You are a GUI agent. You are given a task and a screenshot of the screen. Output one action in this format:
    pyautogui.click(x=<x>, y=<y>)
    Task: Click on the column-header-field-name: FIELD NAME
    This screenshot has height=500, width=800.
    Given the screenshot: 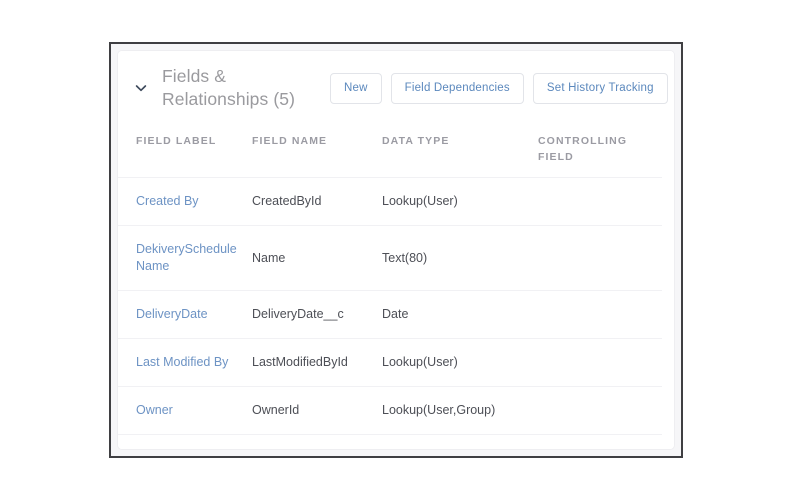 What is the action you would take?
    pyautogui.click(x=317, y=150)
    